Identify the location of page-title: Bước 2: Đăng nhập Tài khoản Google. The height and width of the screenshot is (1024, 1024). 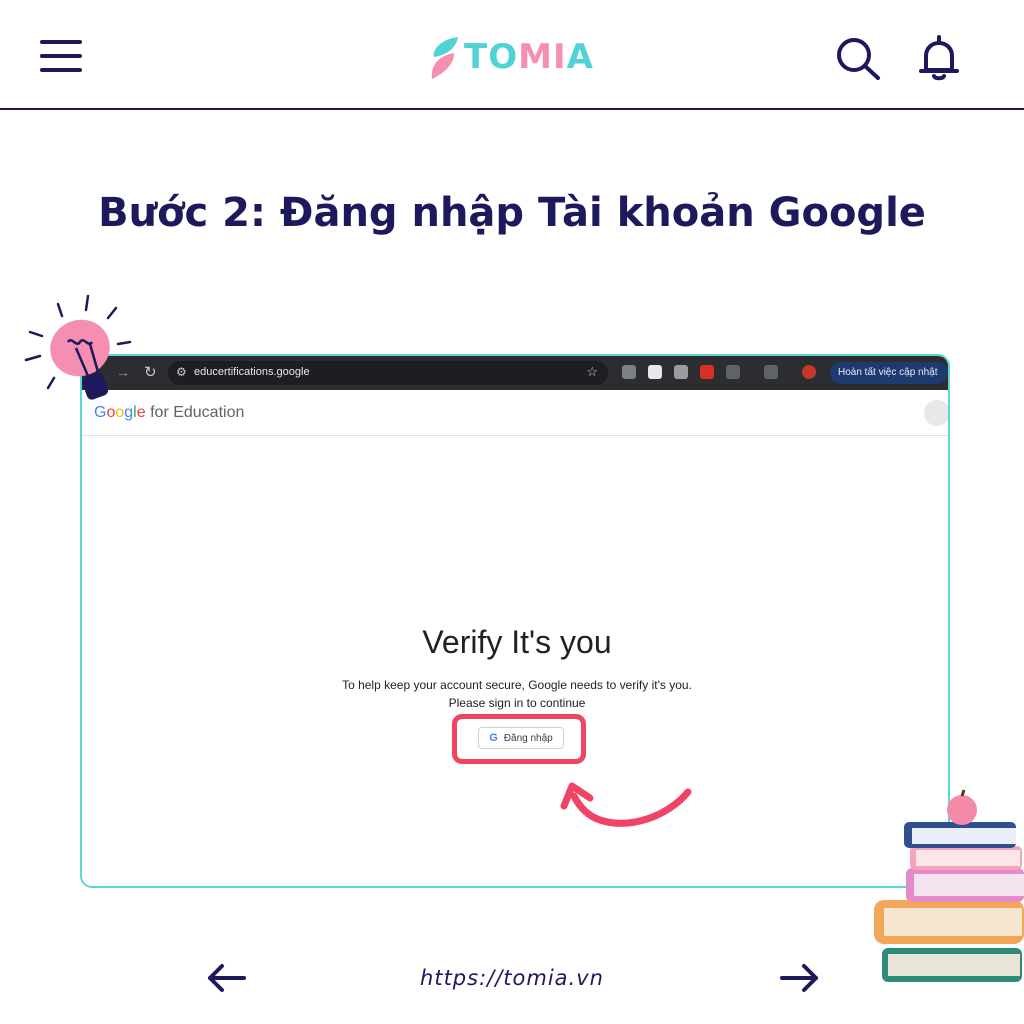
(512, 213).